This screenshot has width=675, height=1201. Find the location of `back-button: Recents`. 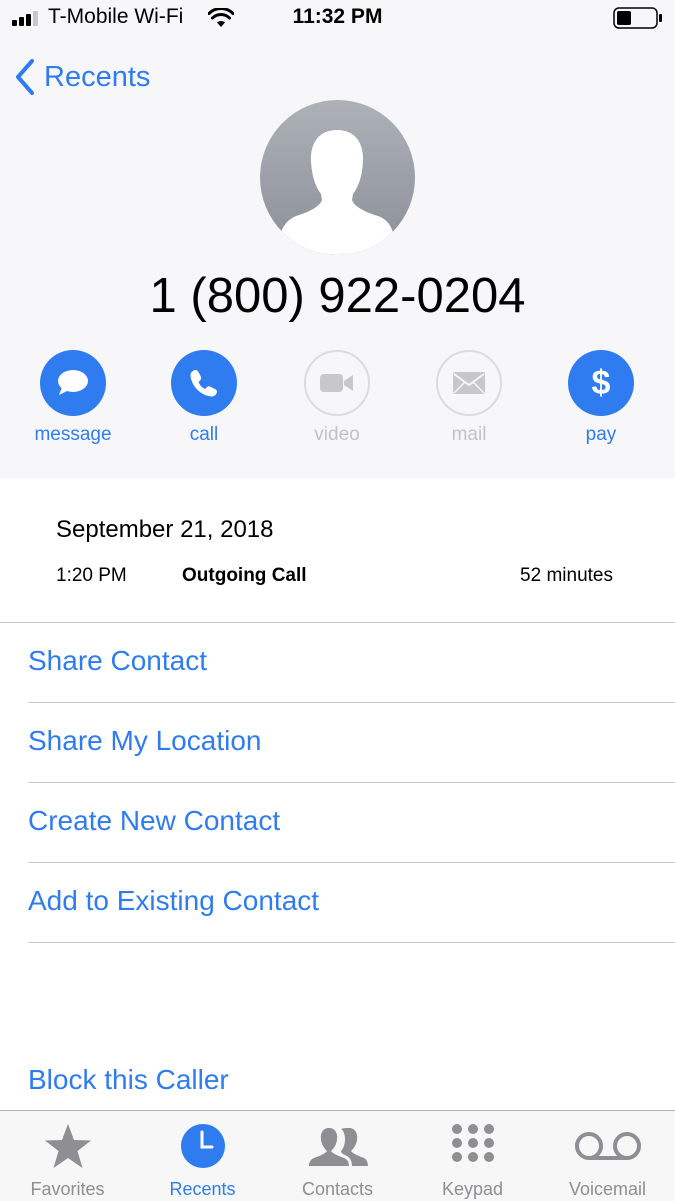

back-button: Recents is located at coordinates (82, 77).